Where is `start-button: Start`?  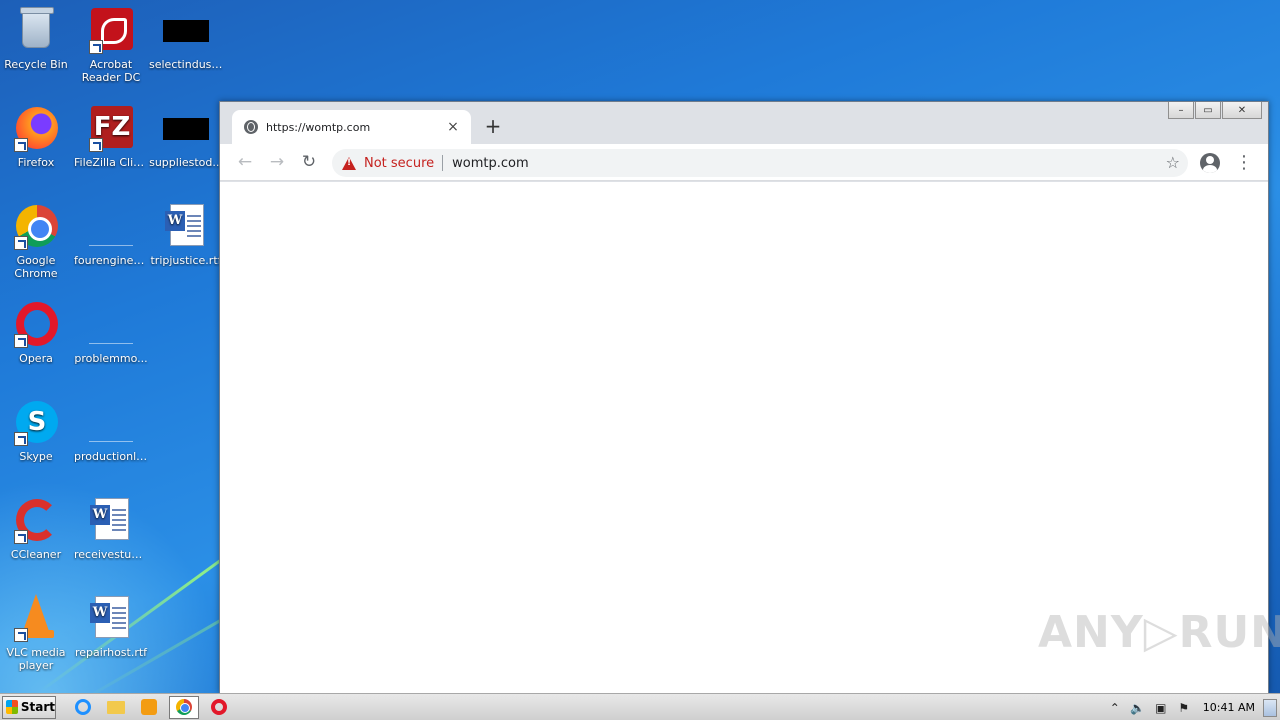
start-button: Start is located at coordinates (29, 707).